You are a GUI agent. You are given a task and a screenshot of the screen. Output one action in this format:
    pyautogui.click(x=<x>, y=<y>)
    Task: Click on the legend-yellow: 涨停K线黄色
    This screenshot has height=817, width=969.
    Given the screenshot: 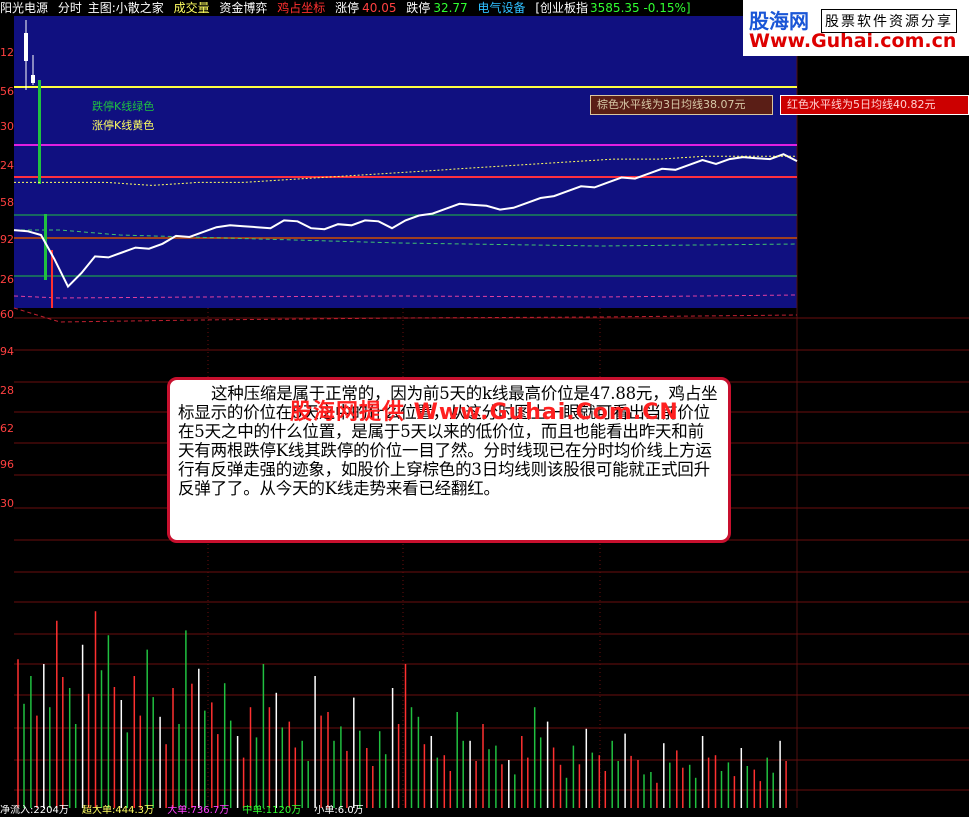 What is the action you would take?
    pyautogui.click(x=123, y=125)
    